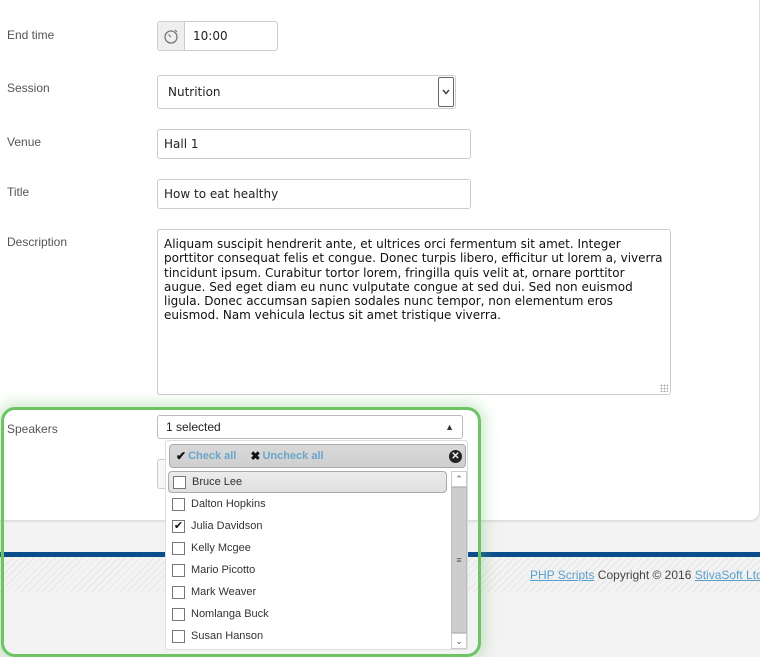  I want to click on end-time-field: 10:00, so click(217, 36).